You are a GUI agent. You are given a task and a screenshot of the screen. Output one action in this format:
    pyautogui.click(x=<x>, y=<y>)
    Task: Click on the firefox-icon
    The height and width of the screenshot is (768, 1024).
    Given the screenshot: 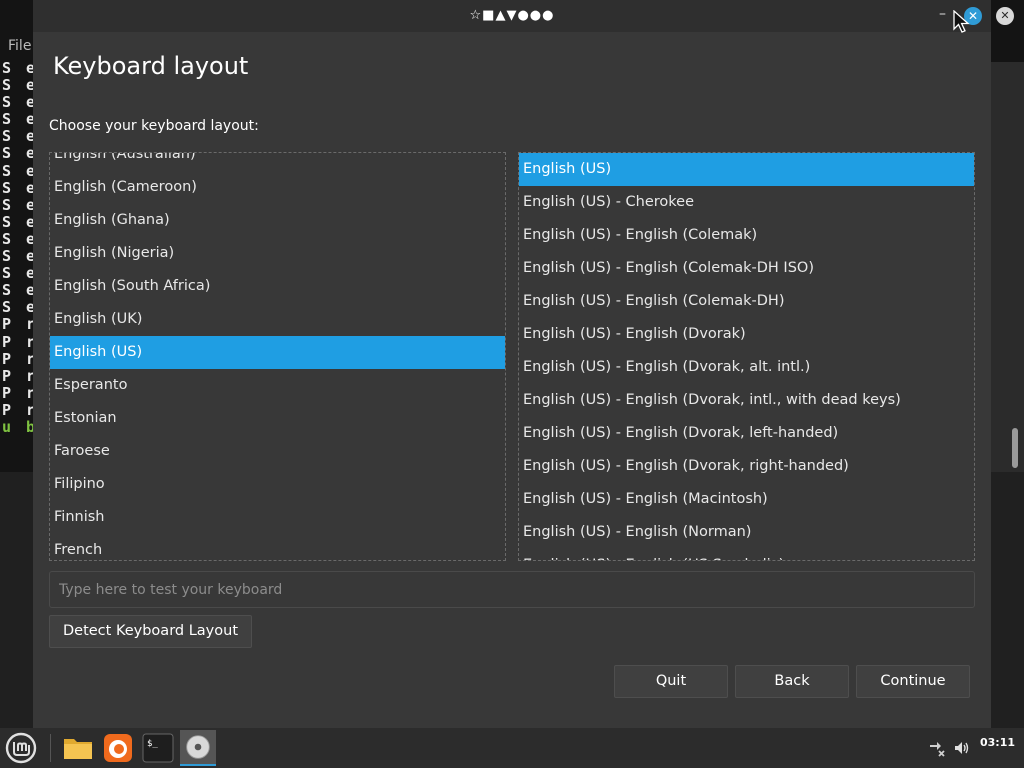 What is the action you would take?
    pyautogui.click(x=118, y=748)
    